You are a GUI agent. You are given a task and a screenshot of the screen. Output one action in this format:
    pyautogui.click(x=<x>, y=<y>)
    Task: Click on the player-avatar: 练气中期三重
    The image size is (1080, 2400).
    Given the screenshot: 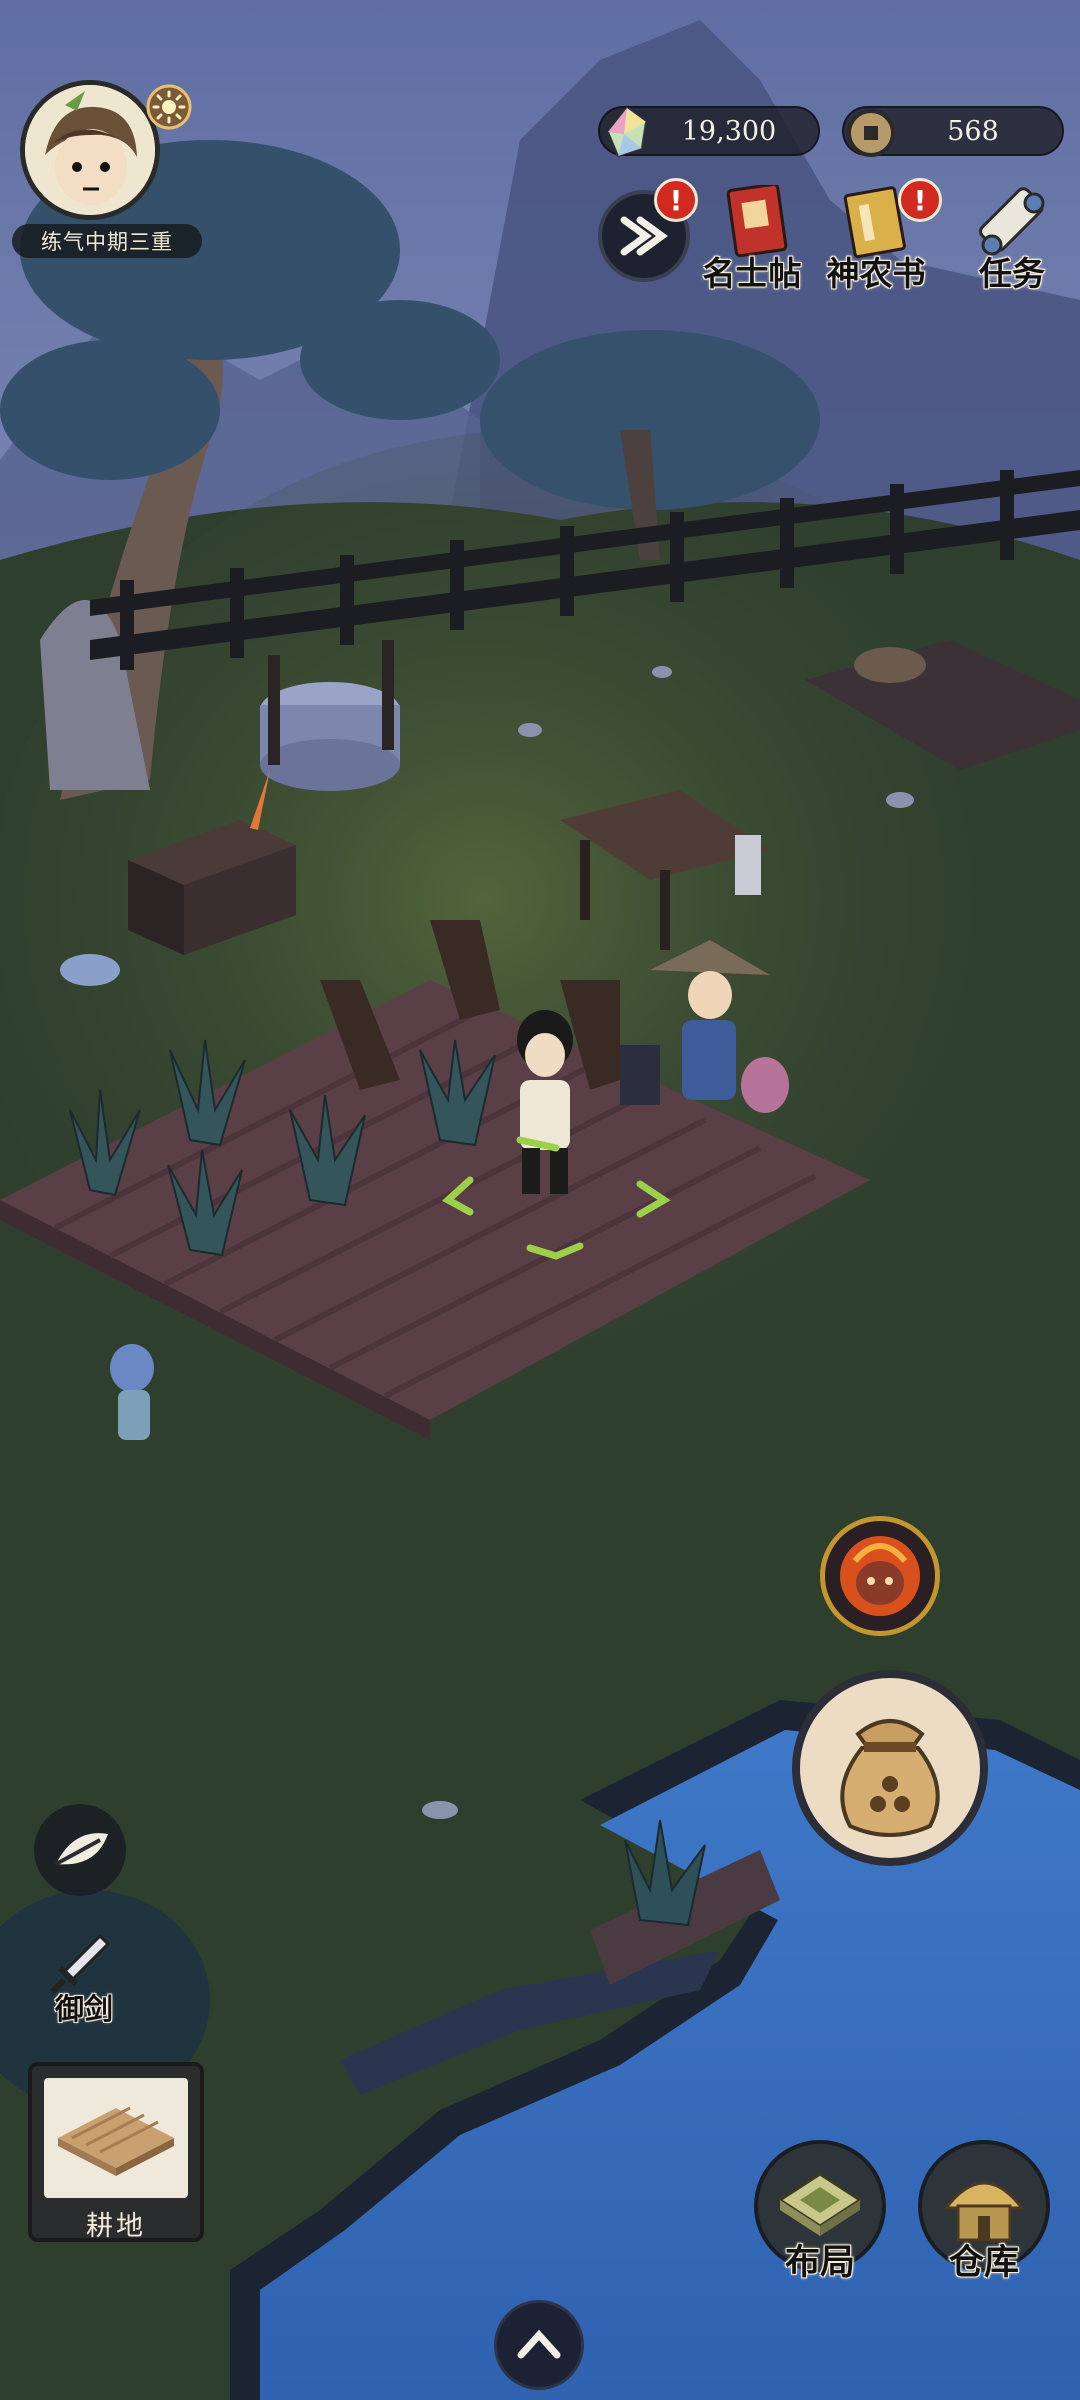 What is the action you would take?
    pyautogui.click(x=107, y=169)
    